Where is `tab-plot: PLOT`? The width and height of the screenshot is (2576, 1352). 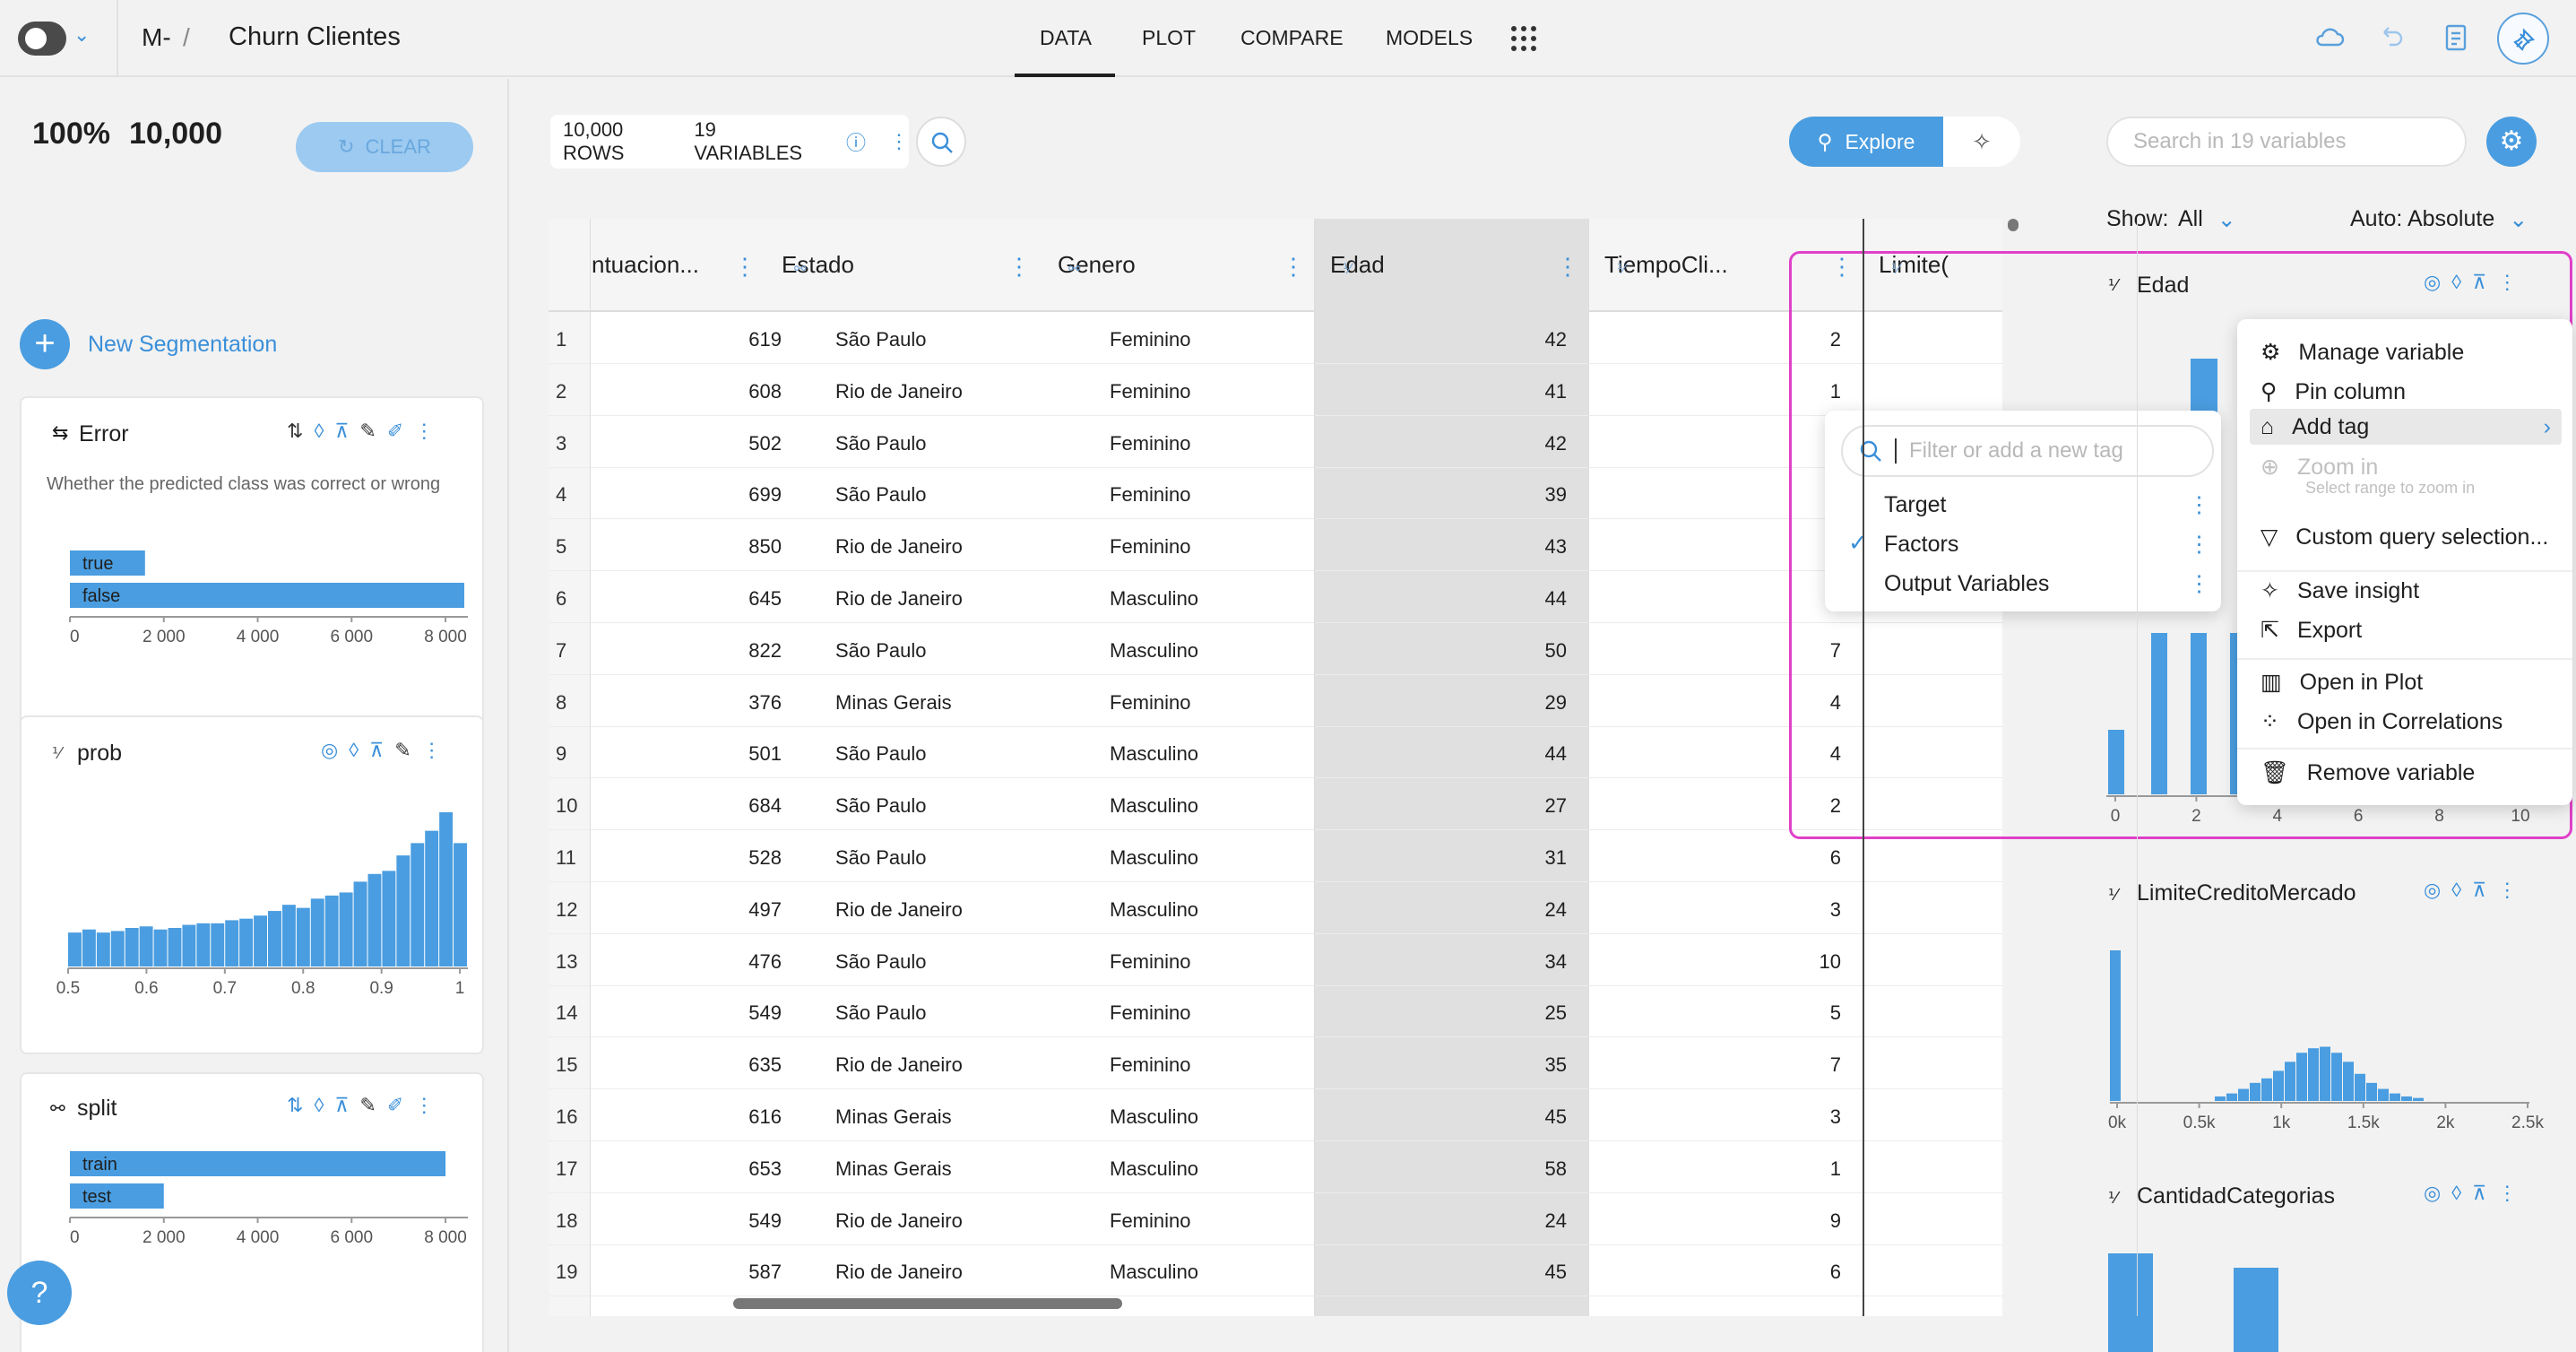
tab-plot: PLOT is located at coordinates (1169, 38).